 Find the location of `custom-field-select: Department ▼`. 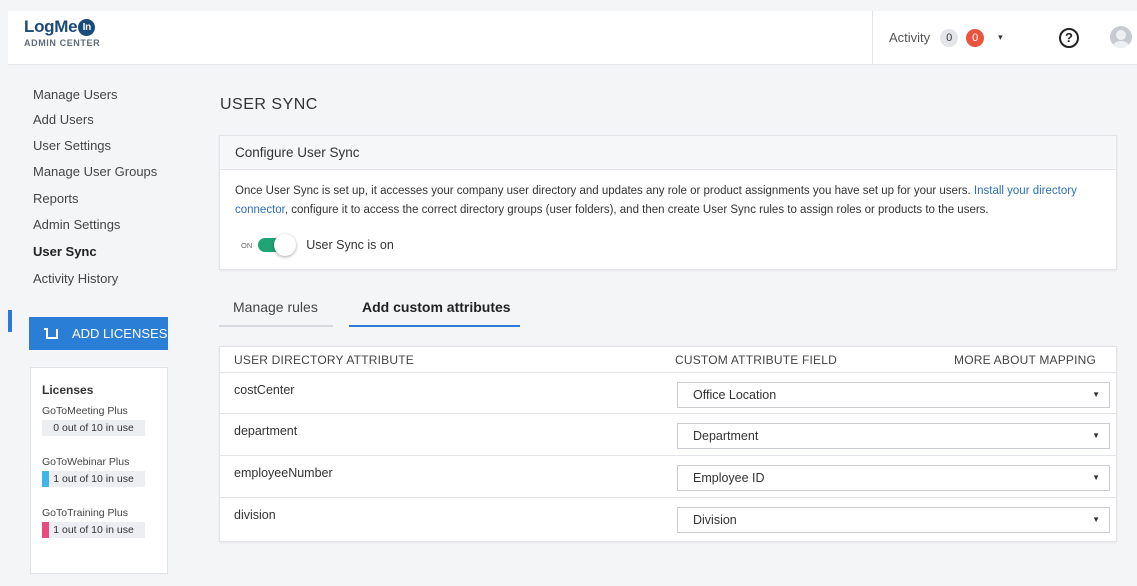

custom-field-select: Department ▼ is located at coordinates (893, 436).